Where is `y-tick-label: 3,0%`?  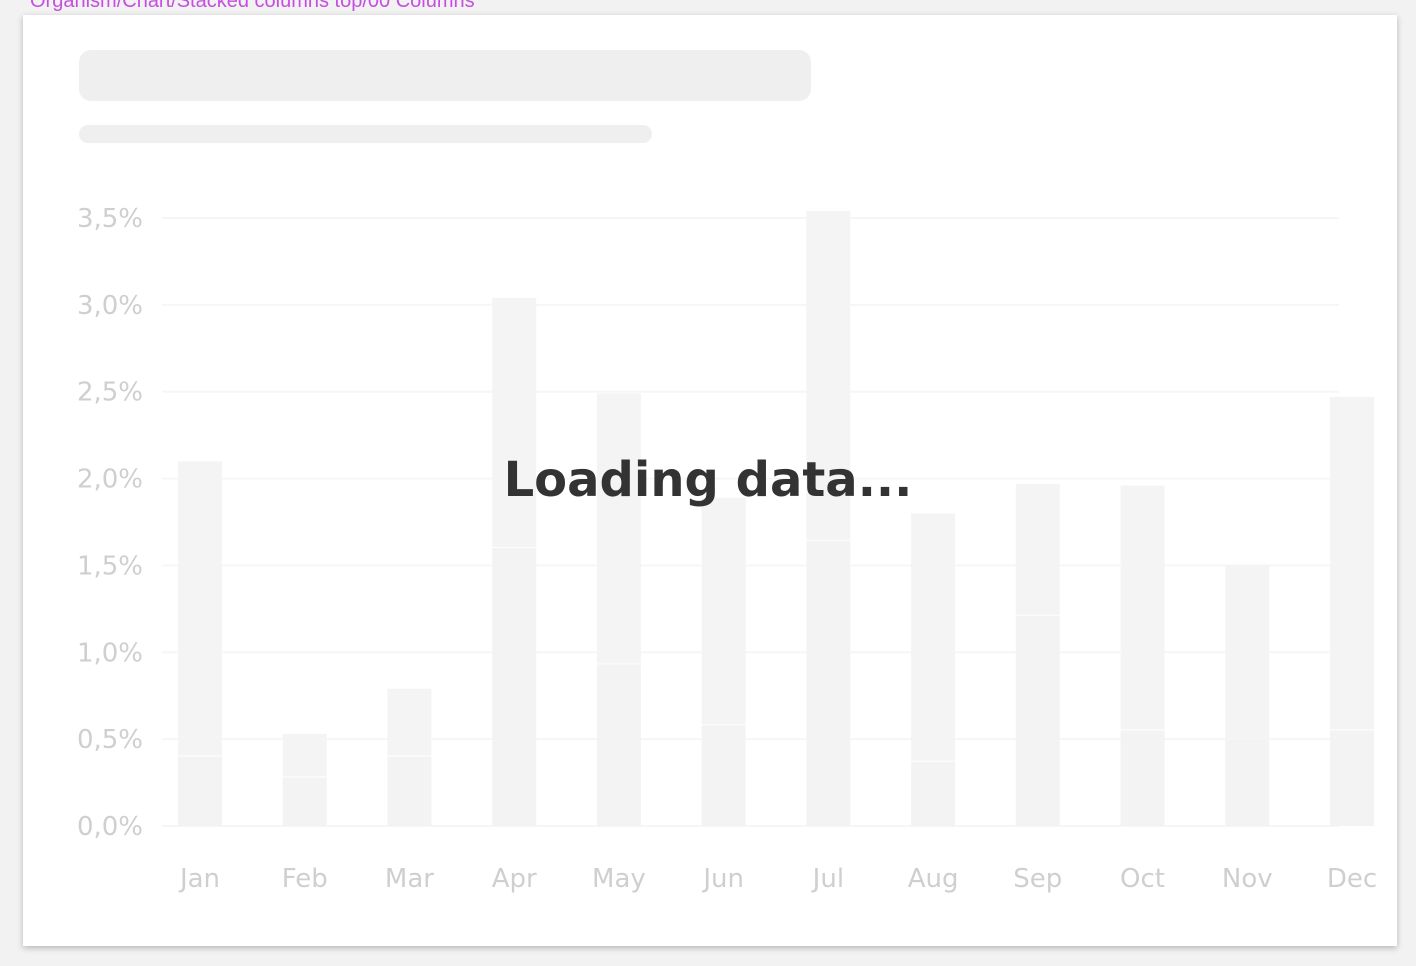 y-tick-label: 3,0% is located at coordinates (110, 306).